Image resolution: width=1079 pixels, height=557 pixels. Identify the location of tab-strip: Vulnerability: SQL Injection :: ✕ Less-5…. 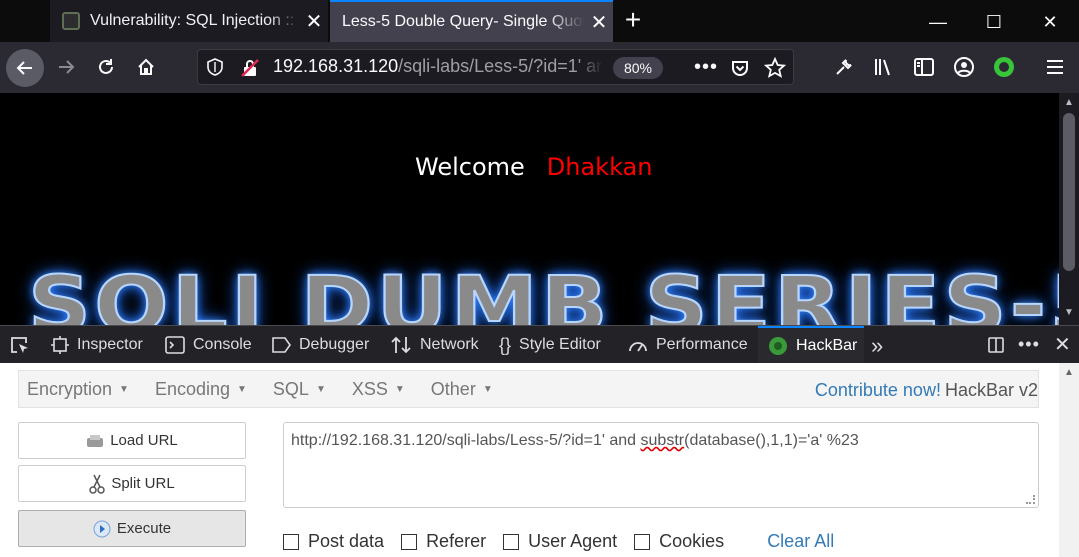
(539, 21).